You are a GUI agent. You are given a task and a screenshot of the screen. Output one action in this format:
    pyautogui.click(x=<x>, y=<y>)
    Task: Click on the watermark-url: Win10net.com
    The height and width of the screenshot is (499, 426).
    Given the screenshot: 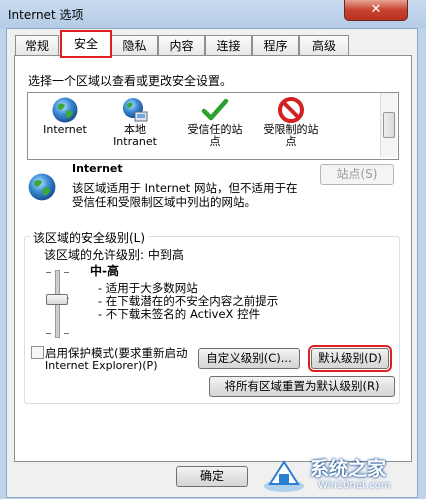 What is the action you would take?
    pyautogui.click(x=354, y=485)
    